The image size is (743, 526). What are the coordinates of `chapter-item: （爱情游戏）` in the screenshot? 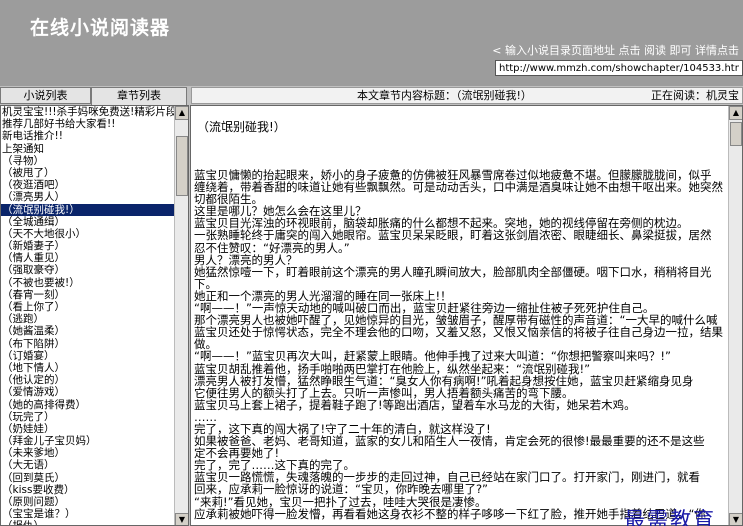 It's located at (88, 392).